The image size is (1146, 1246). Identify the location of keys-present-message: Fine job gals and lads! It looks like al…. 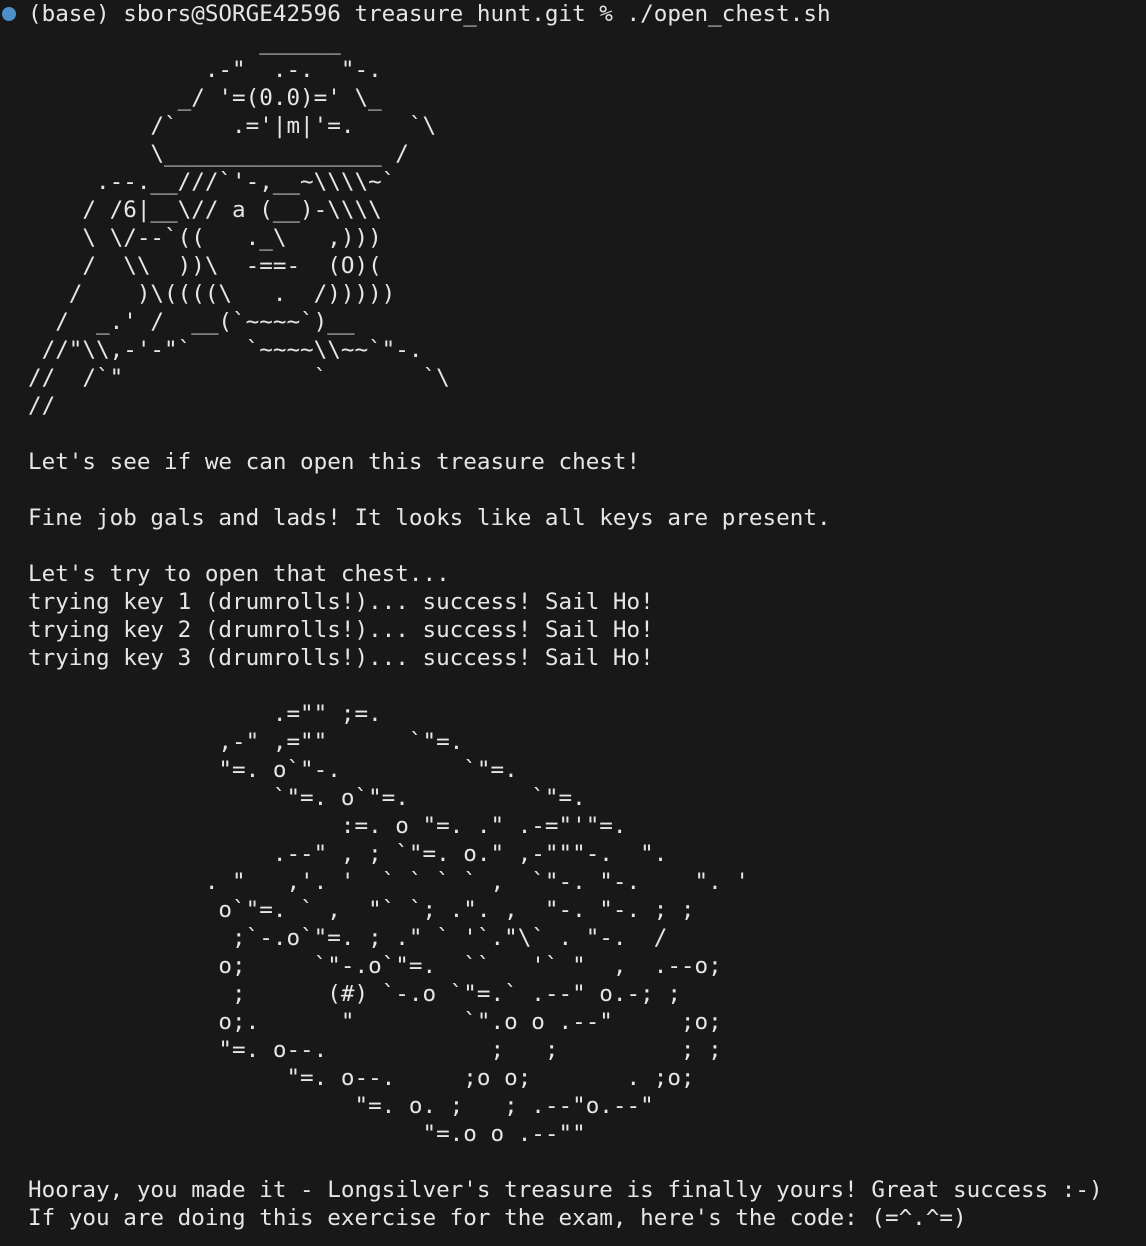
(429, 518).